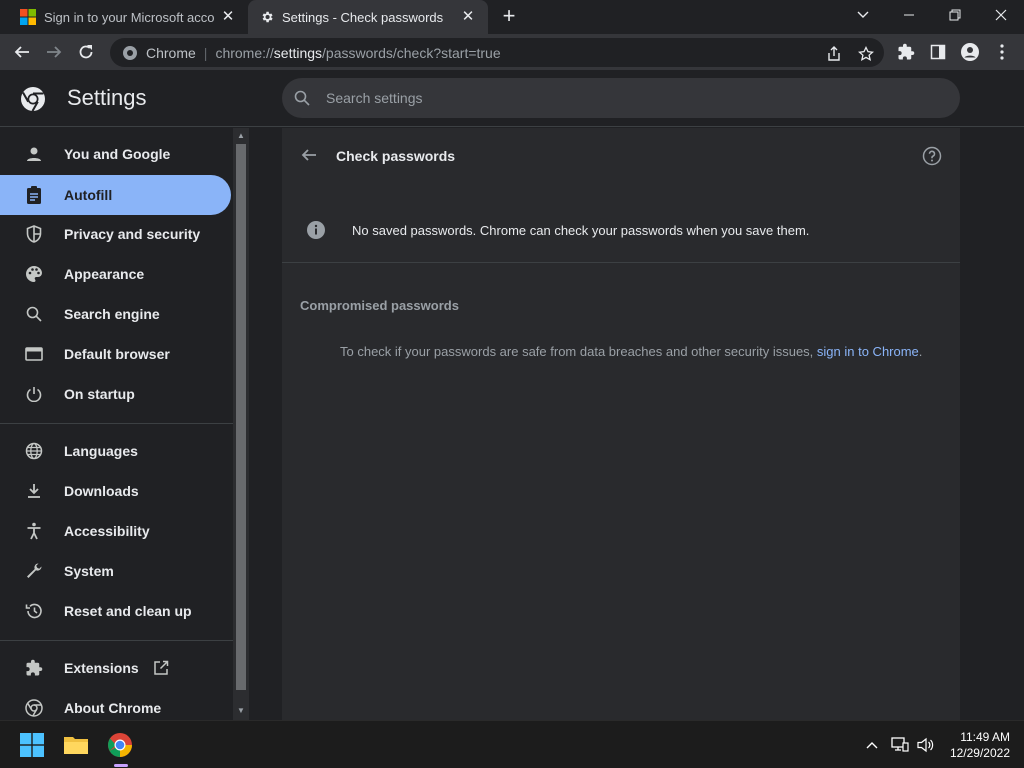 This screenshot has height=768, width=1024. I want to click on signin-suffix: ., so click(920, 351).